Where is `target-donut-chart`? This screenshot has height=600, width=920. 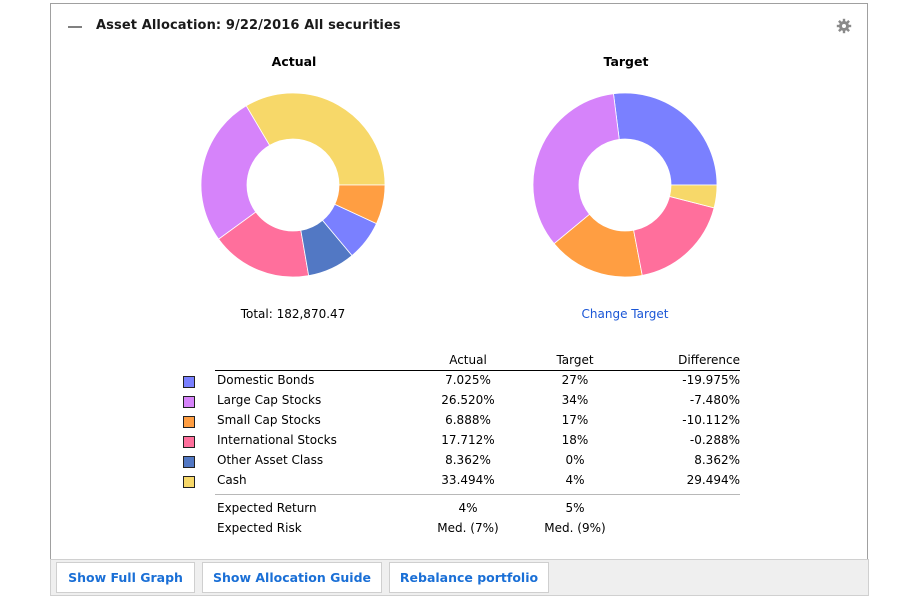 target-donut-chart is located at coordinates (625, 185).